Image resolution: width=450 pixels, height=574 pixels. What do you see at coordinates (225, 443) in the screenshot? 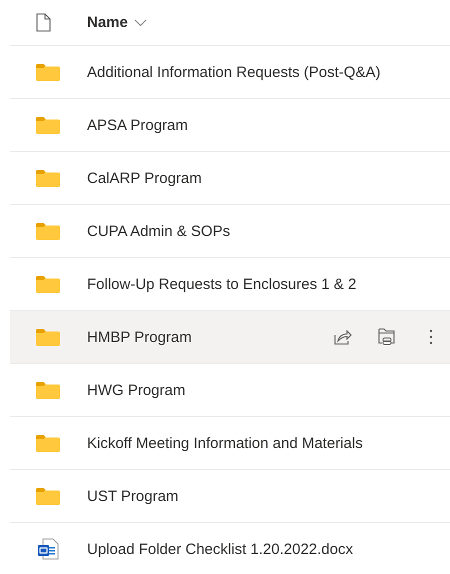
I see `file-name: Kickoff Meeting Information and Materials` at bounding box center [225, 443].